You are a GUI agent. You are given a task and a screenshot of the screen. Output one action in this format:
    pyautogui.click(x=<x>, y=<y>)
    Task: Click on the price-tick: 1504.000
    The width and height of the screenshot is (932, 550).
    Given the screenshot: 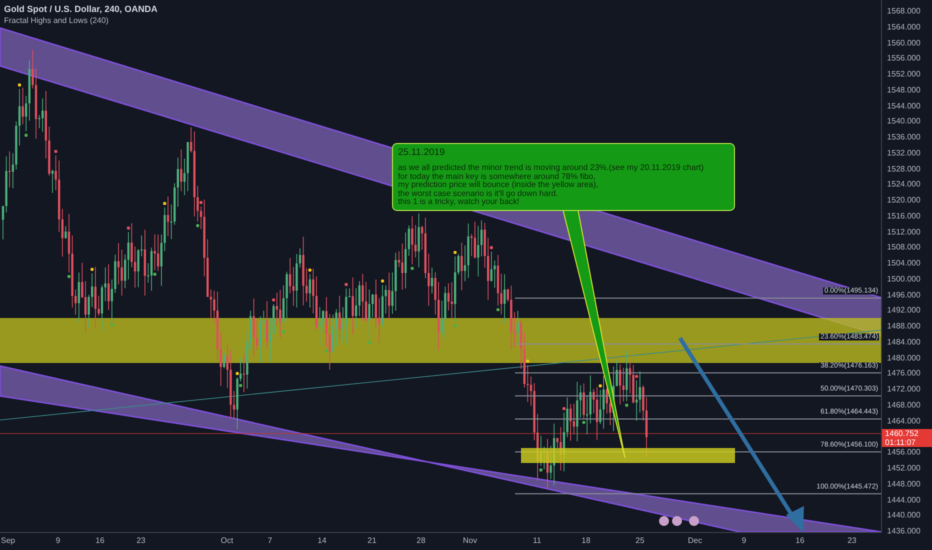 What is the action you would take?
    pyautogui.click(x=903, y=263)
    